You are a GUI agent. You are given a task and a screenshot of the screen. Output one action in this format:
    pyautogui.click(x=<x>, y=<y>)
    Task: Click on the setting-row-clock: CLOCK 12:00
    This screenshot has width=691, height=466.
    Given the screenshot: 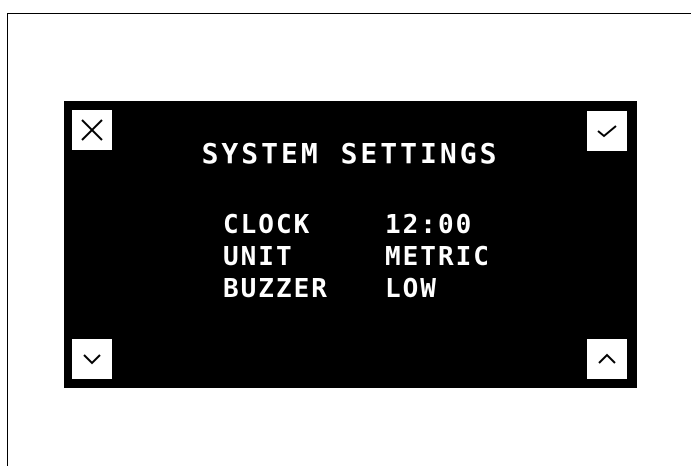 What is the action you would take?
    pyautogui.click(x=357, y=225)
    